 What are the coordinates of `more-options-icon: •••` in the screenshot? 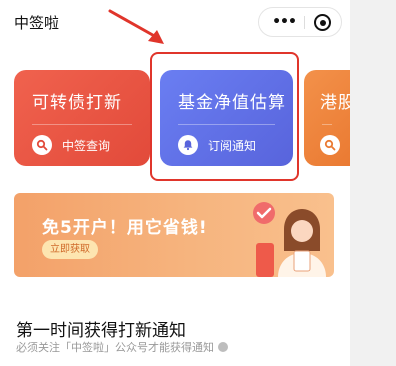 It's located at (284, 22).